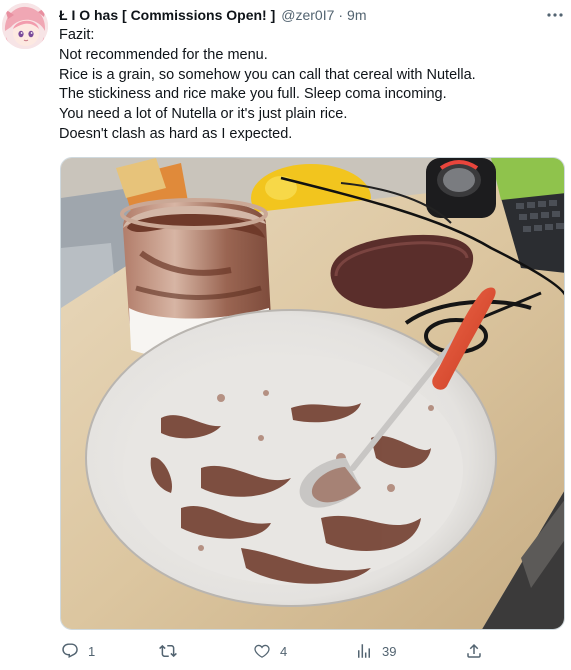 The width and height of the screenshot is (571, 670). I want to click on user-handle: @zer0I7, so click(307, 15).